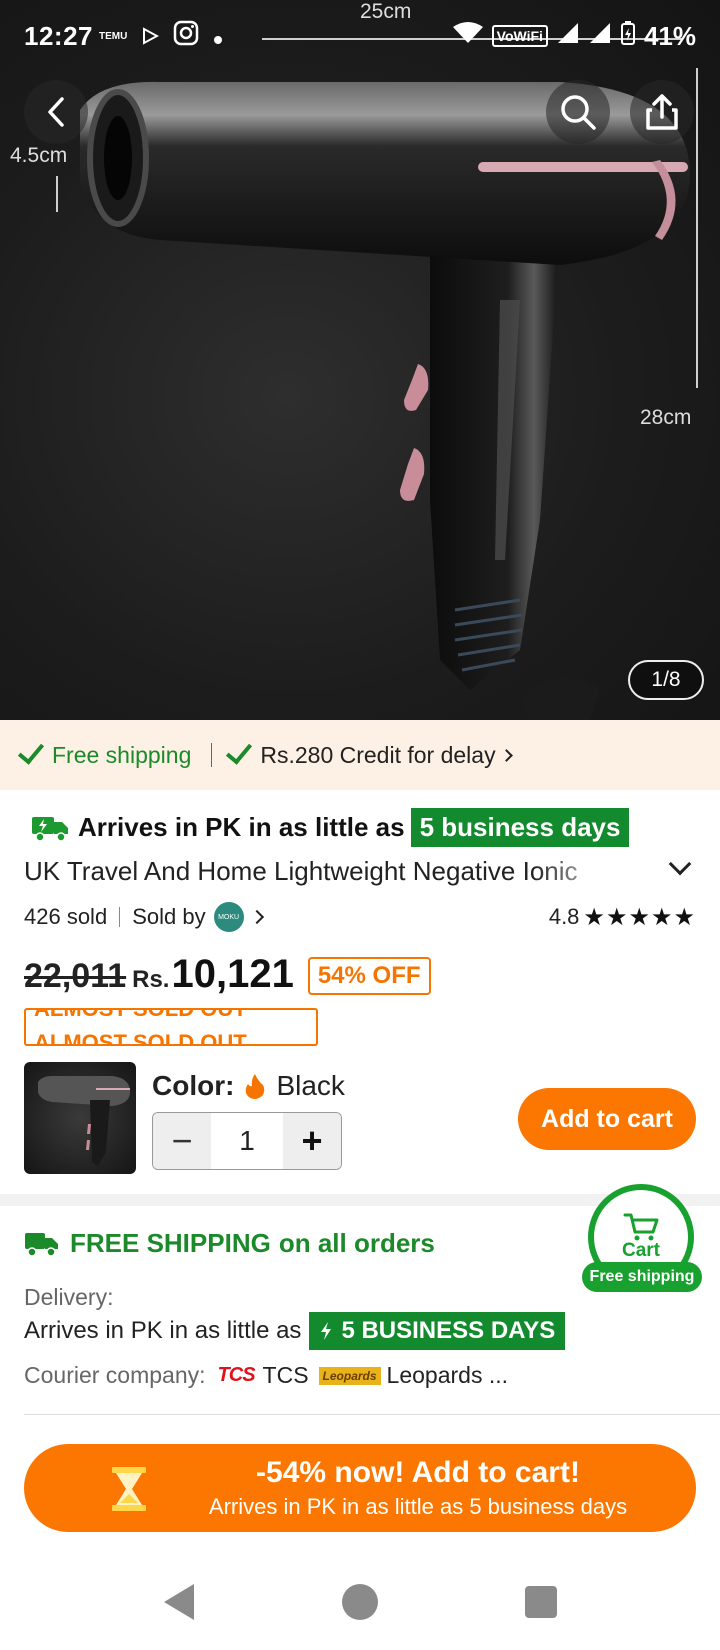  I want to click on signal-icon, so click(568, 36).